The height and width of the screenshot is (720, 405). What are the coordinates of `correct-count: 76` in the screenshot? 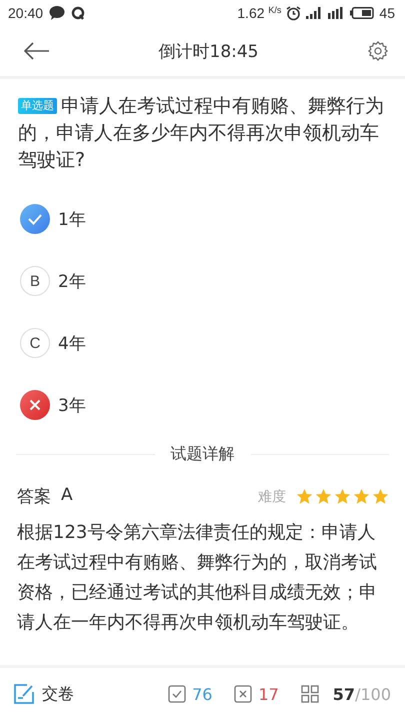 It's located at (202, 694).